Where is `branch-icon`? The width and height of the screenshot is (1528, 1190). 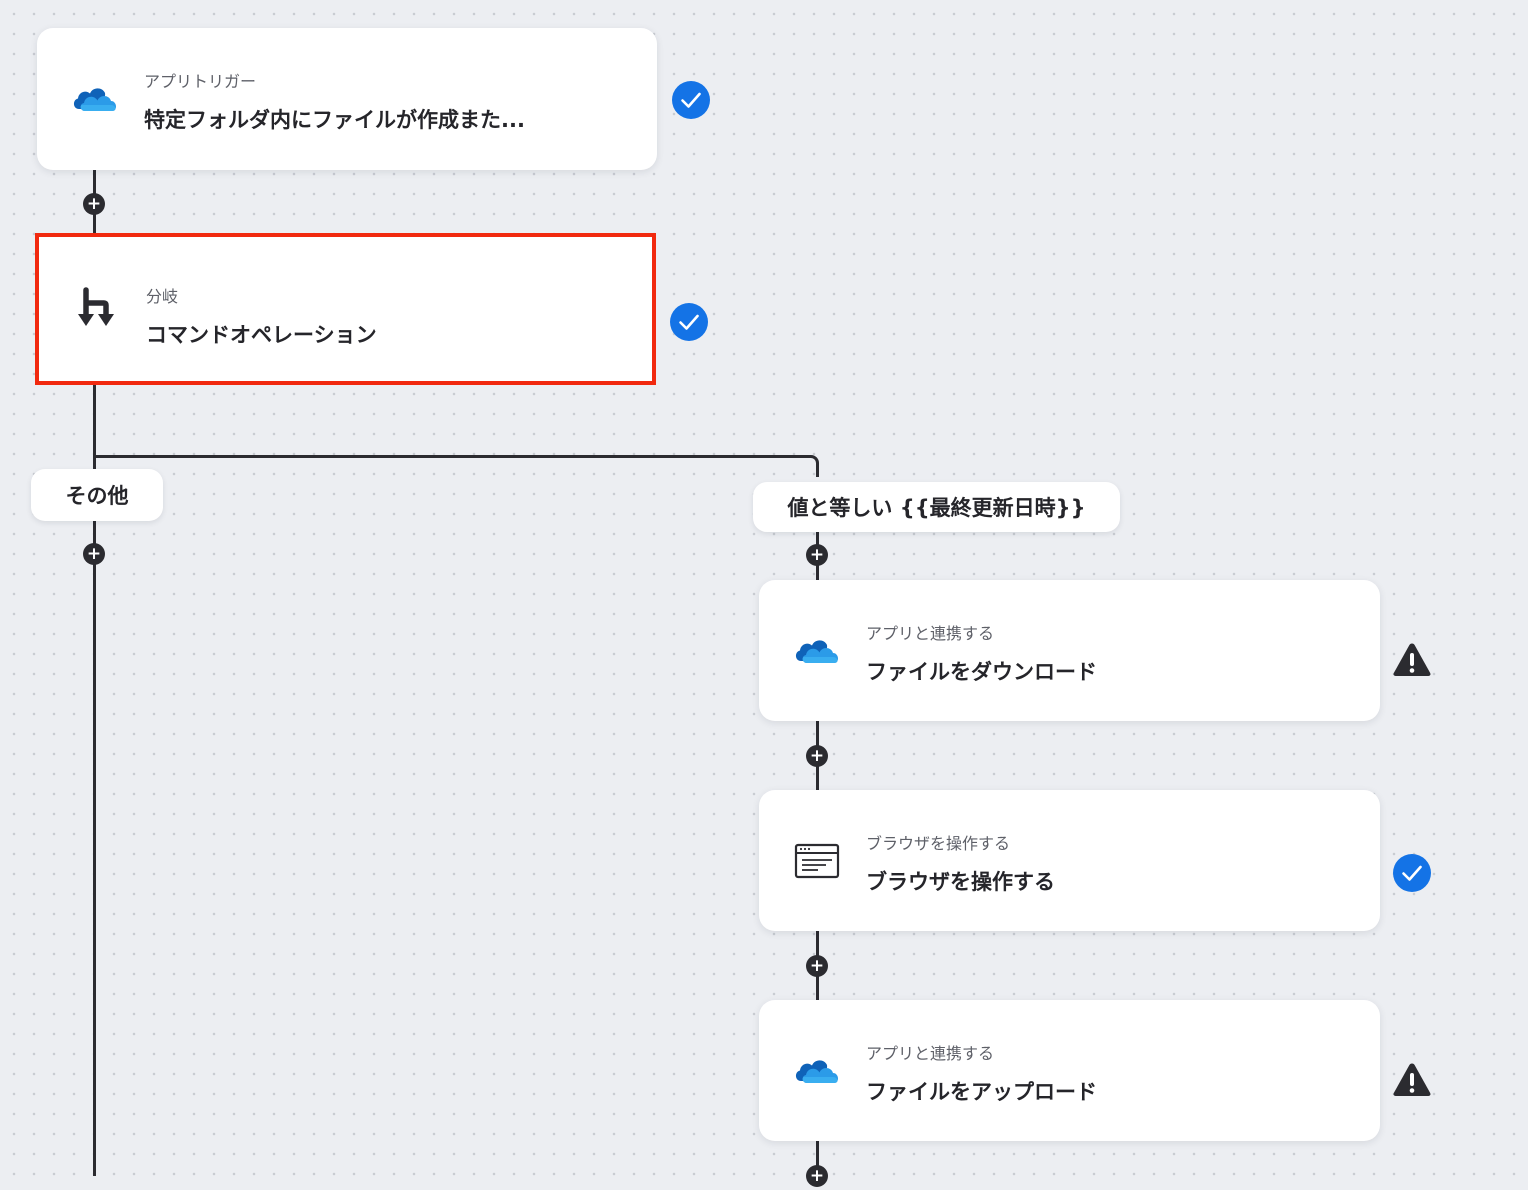
branch-icon is located at coordinates (97, 309).